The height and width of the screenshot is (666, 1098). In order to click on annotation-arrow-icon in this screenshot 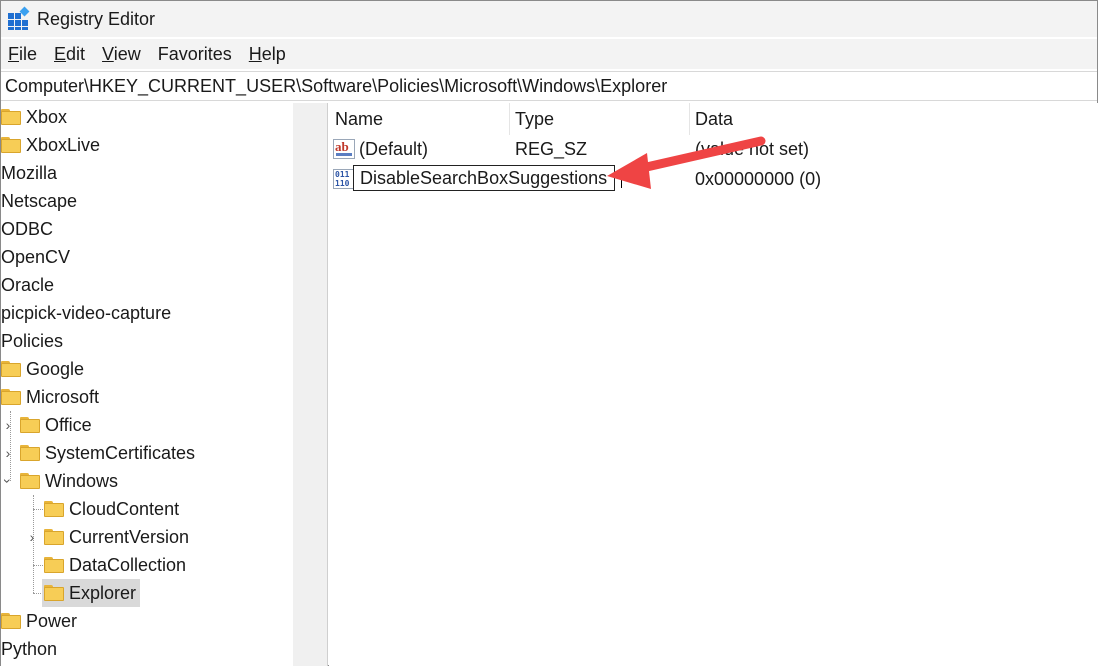, I will do `click(686, 162)`.